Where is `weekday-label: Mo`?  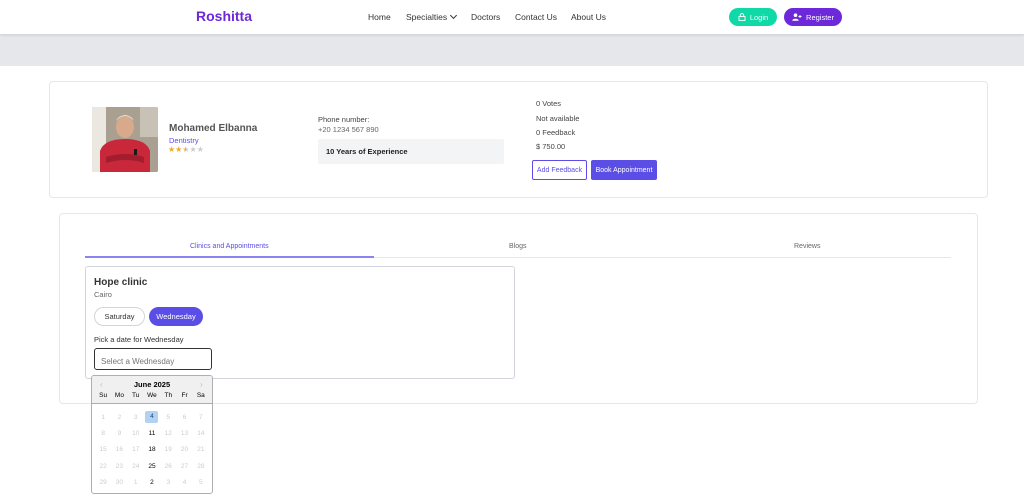 weekday-label: Mo is located at coordinates (119, 395).